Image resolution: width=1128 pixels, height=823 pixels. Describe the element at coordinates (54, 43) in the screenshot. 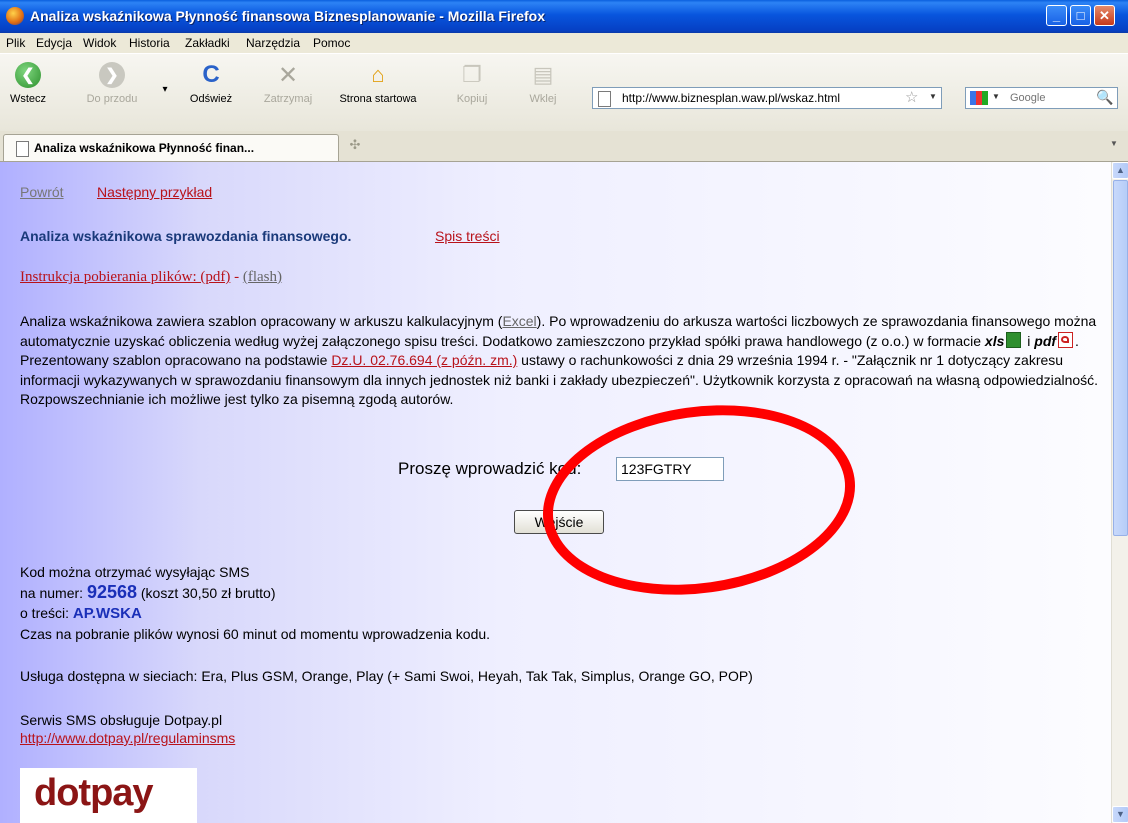

I see `menu-edycja: Edycja` at that location.